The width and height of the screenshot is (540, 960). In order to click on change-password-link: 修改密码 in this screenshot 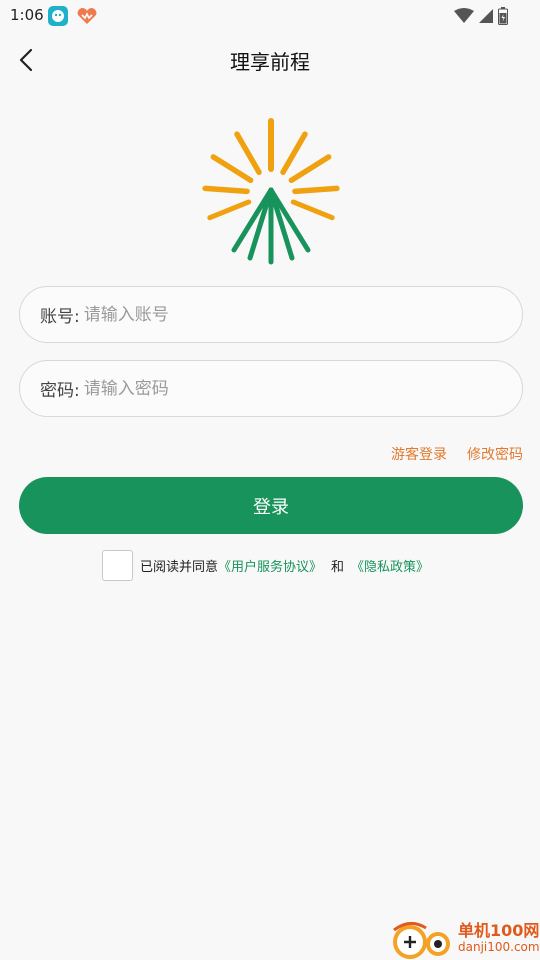, I will do `click(495, 454)`.